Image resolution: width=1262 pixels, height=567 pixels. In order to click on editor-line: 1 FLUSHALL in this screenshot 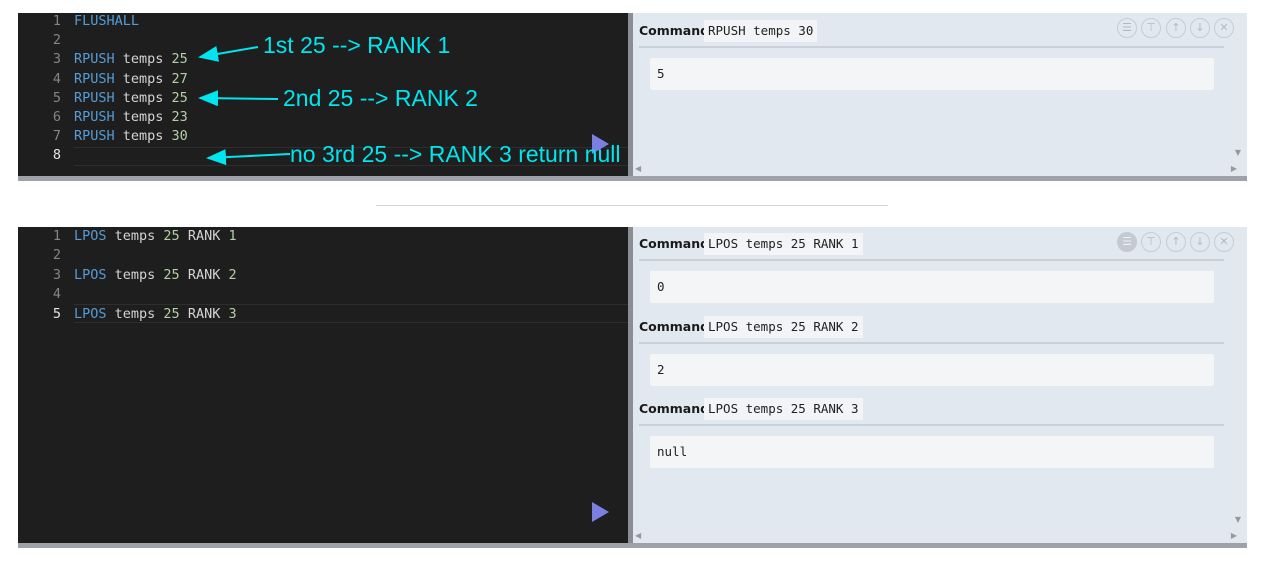, I will do `click(323, 22)`.